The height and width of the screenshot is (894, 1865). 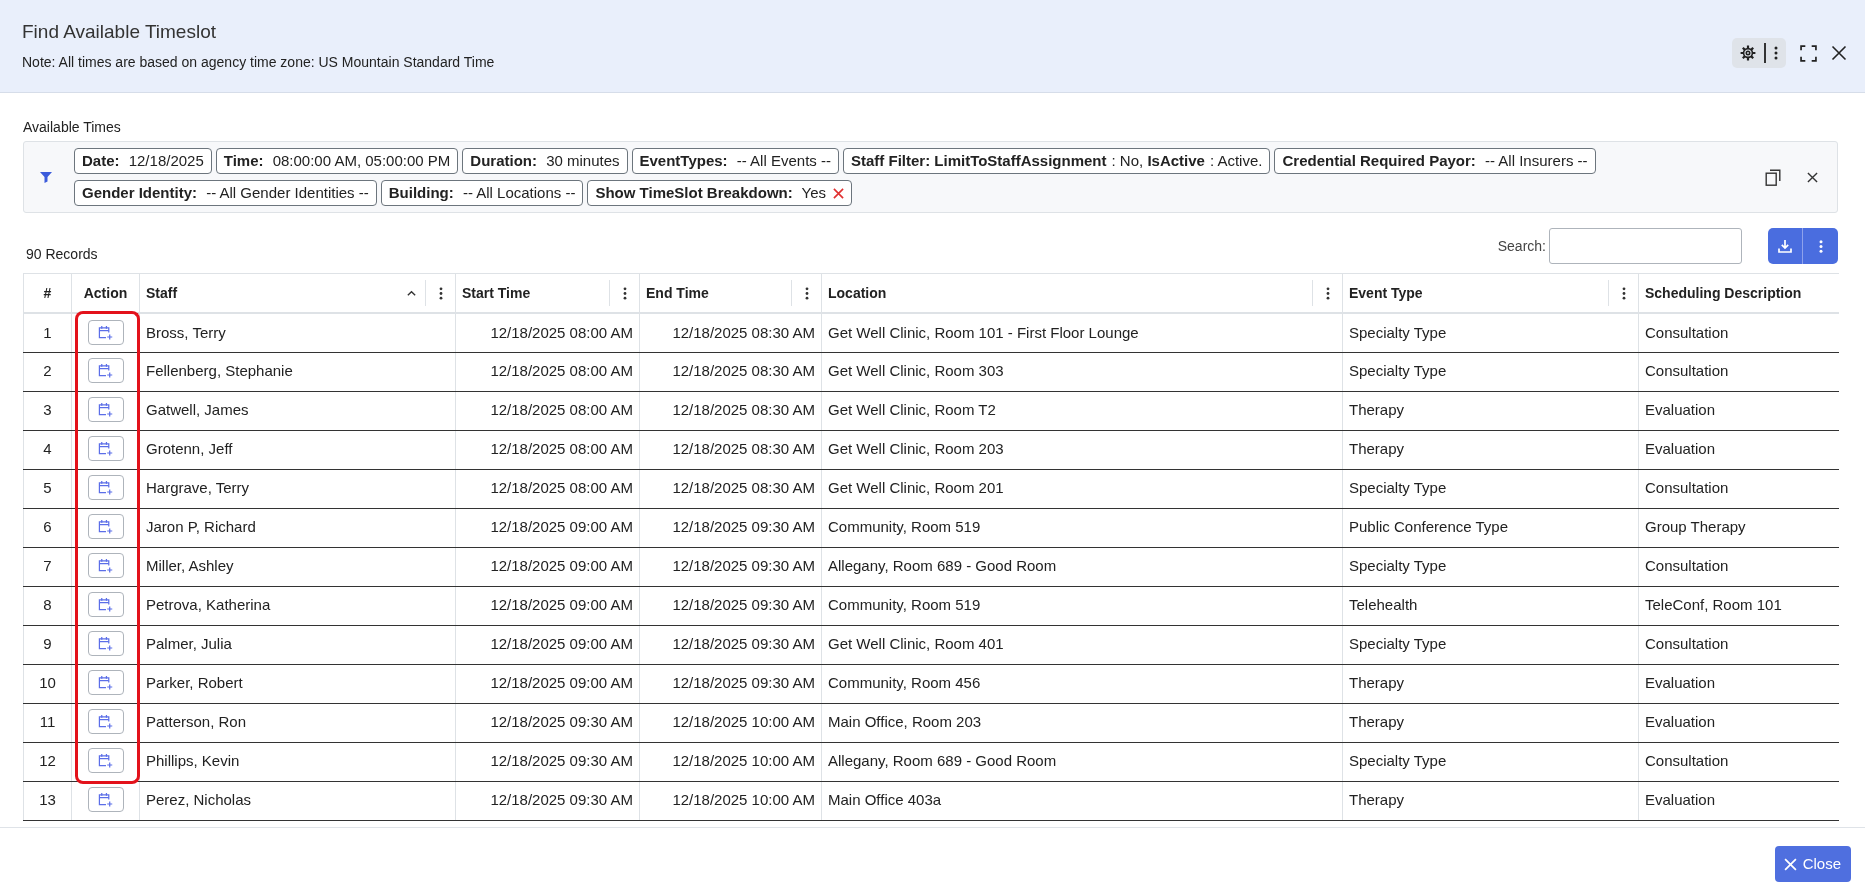 What do you see at coordinates (47, 722) in the screenshot?
I see `row-number: 11` at bounding box center [47, 722].